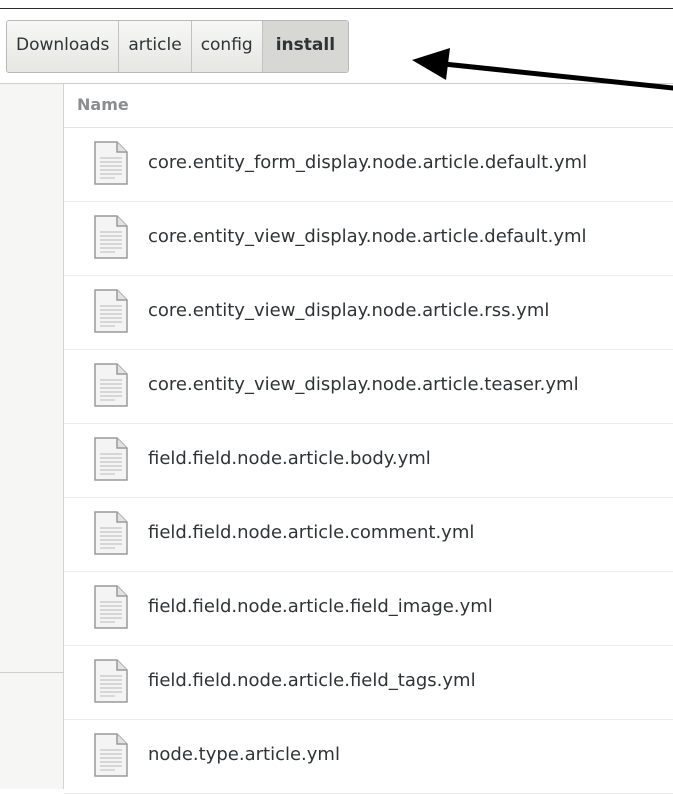 The height and width of the screenshot is (794, 673). I want to click on breadcrumb-article: article, so click(155, 46).